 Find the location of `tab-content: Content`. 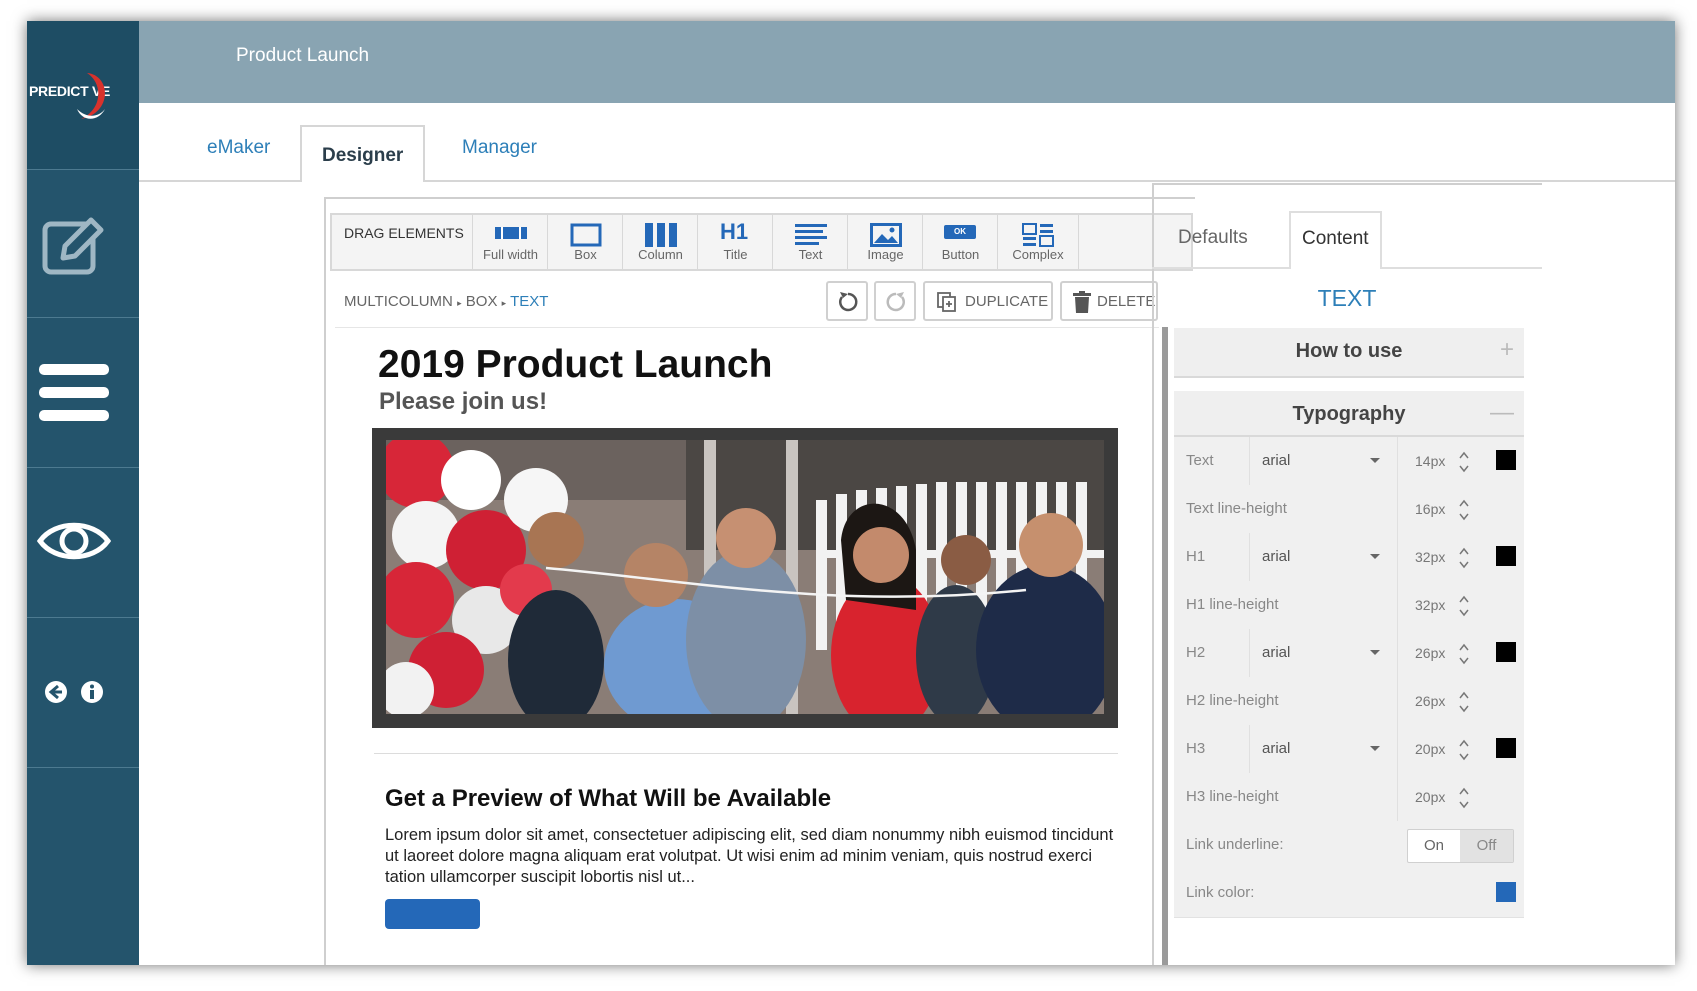

tab-content: Content is located at coordinates (1335, 240).